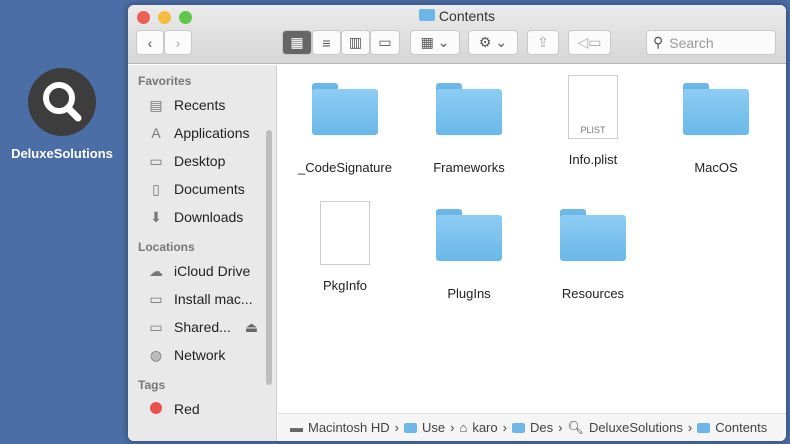 Image resolution: width=790 pixels, height=444 pixels. Describe the element at coordinates (593, 159) in the screenshot. I see `file-name: Info.plist` at that location.